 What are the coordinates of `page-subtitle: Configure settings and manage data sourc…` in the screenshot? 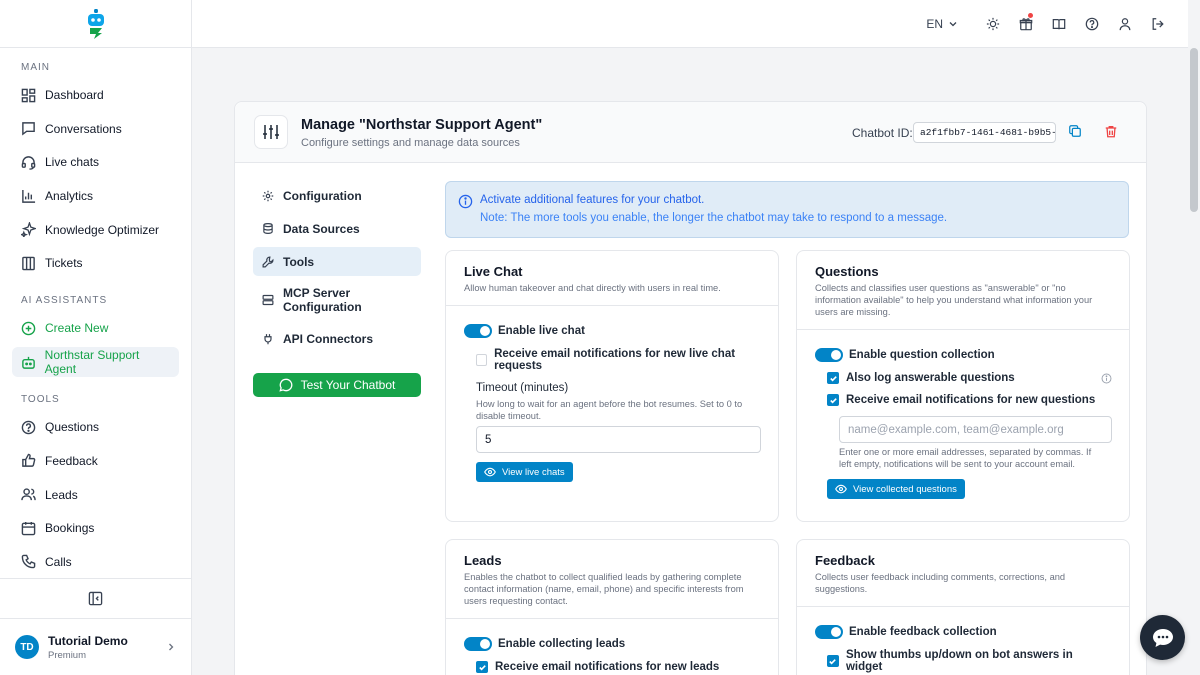 It's located at (410, 143).